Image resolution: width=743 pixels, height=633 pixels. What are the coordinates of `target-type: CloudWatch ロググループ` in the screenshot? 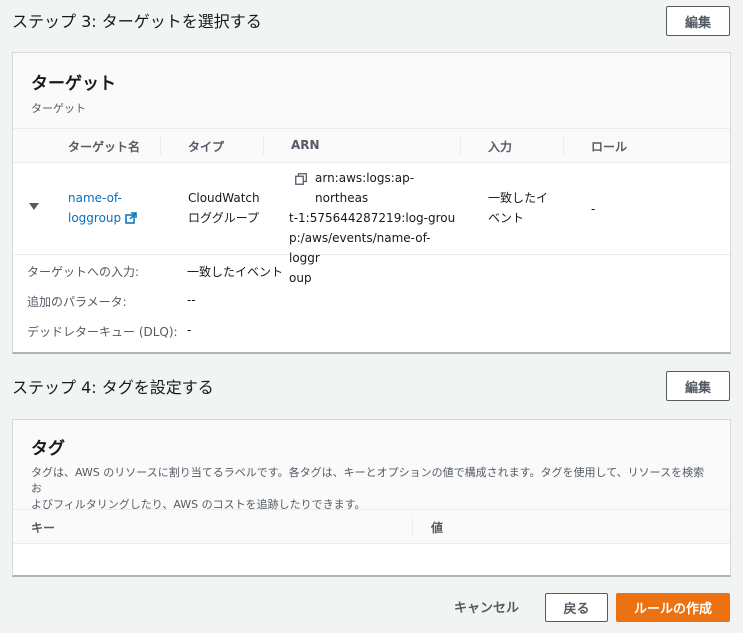 It's located at (224, 208).